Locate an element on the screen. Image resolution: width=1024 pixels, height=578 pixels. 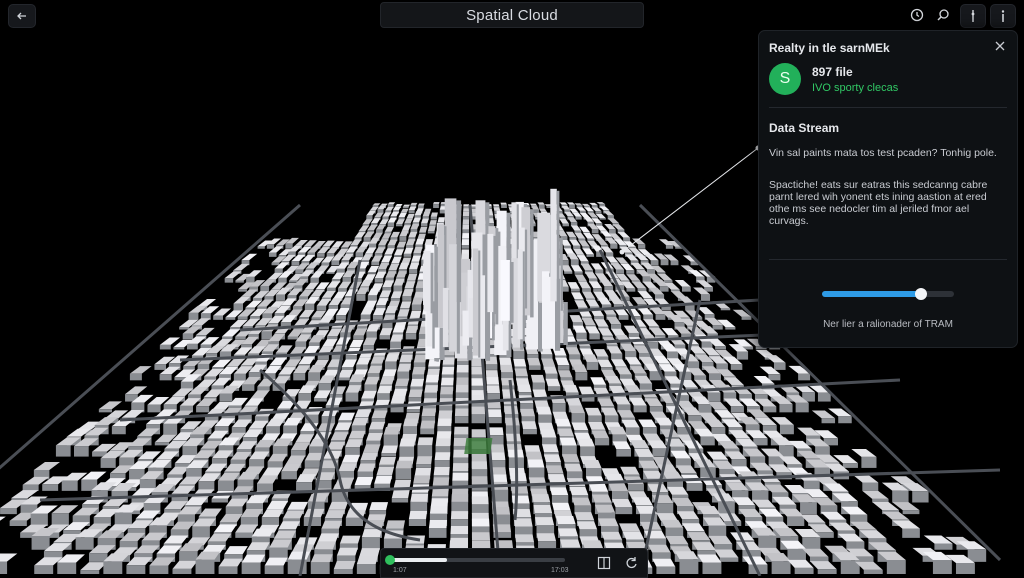
search-icon is located at coordinates (943, 15).